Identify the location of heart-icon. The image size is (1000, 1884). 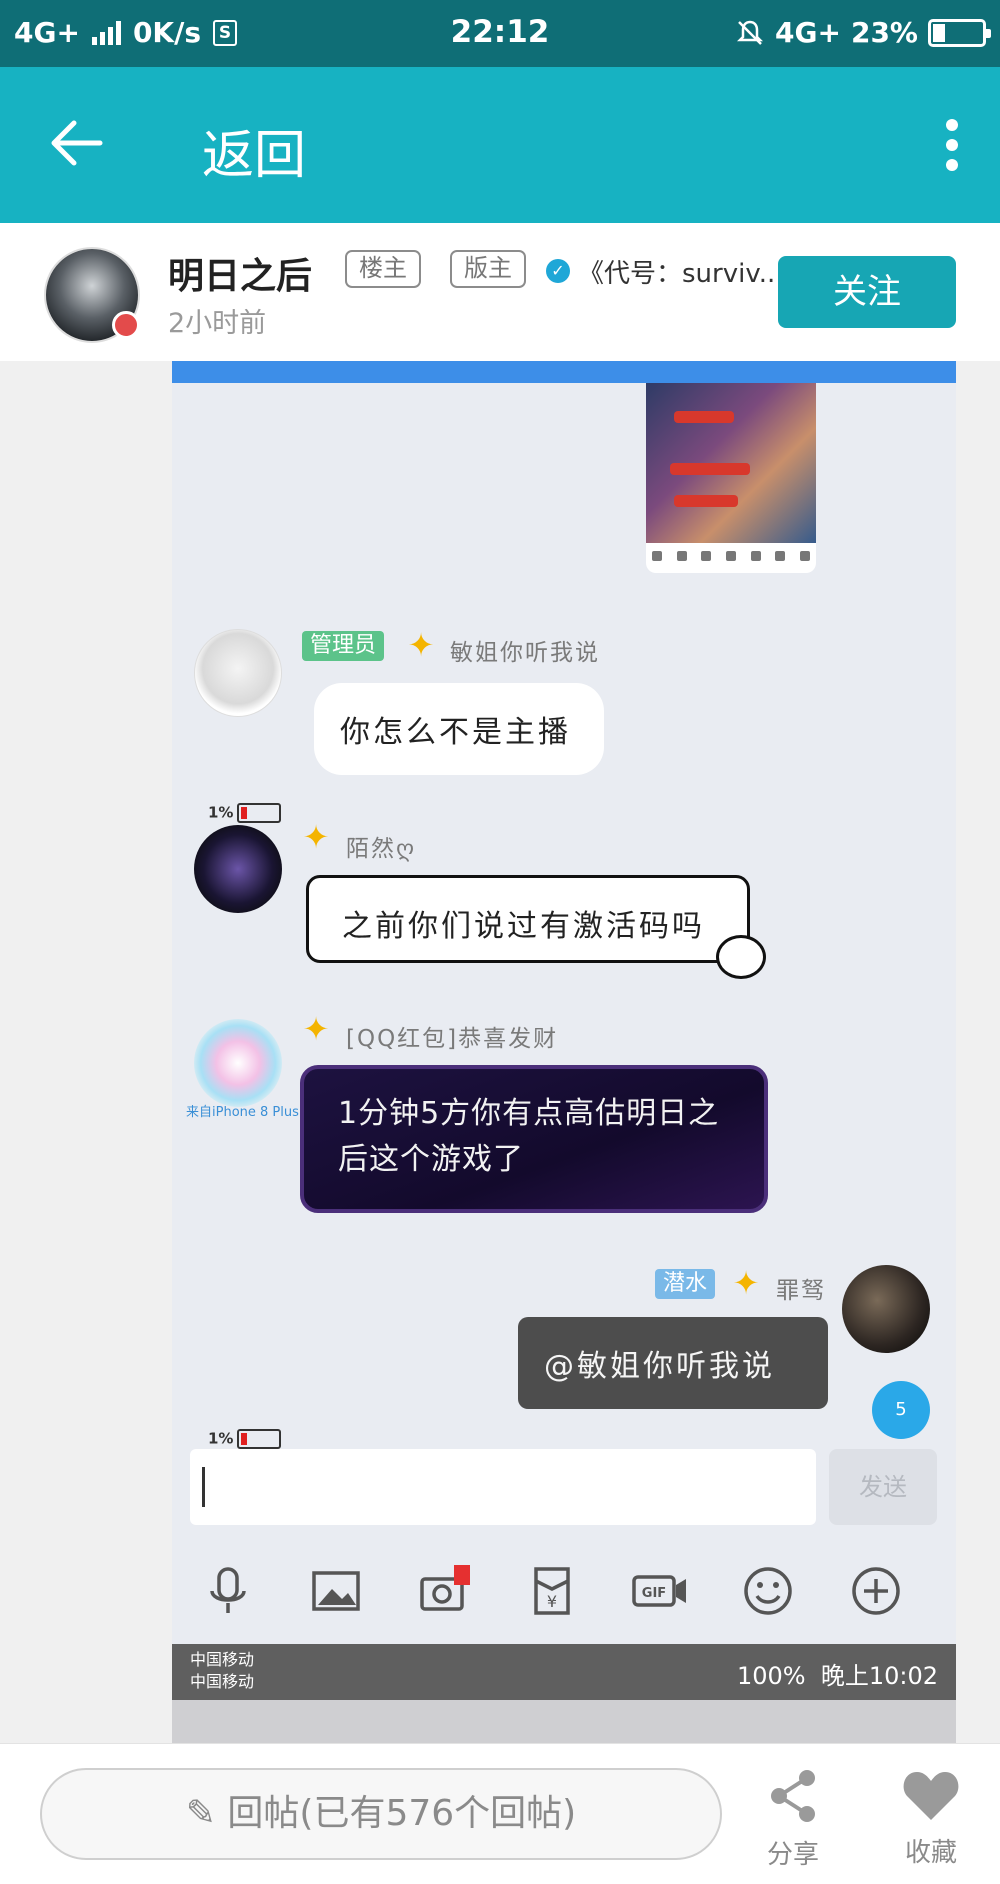
(931, 1796).